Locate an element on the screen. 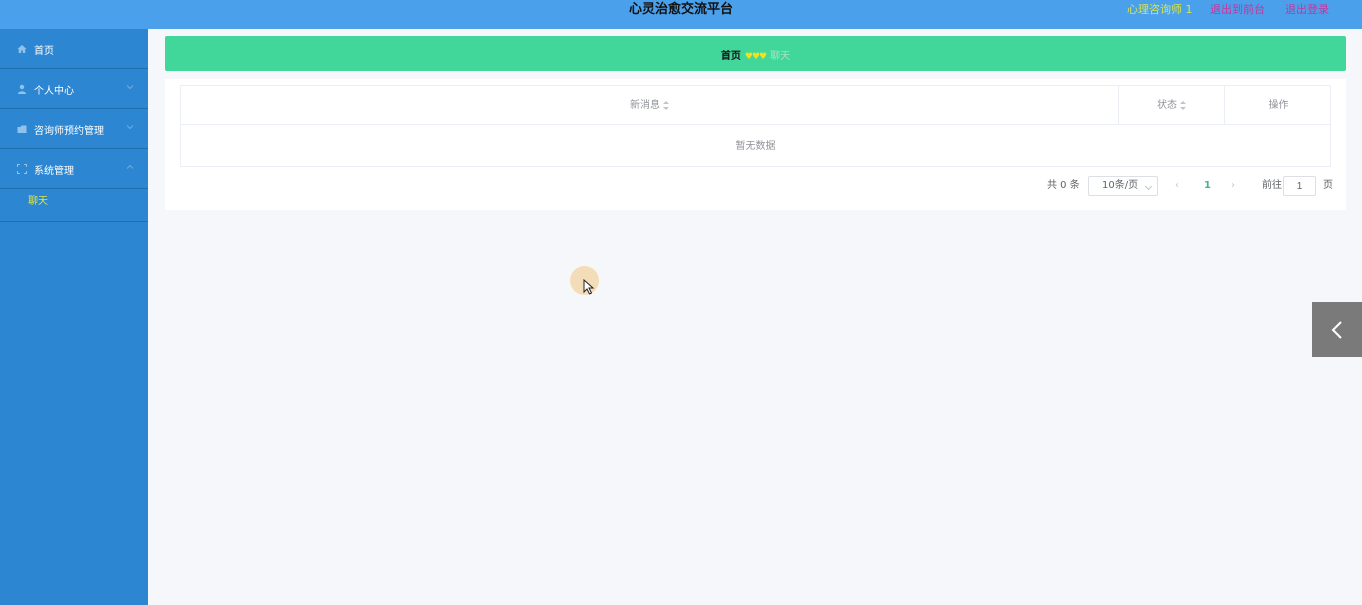 This screenshot has width=1362, height=605. chevron-left-icon is located at coordinates (1336, 330).